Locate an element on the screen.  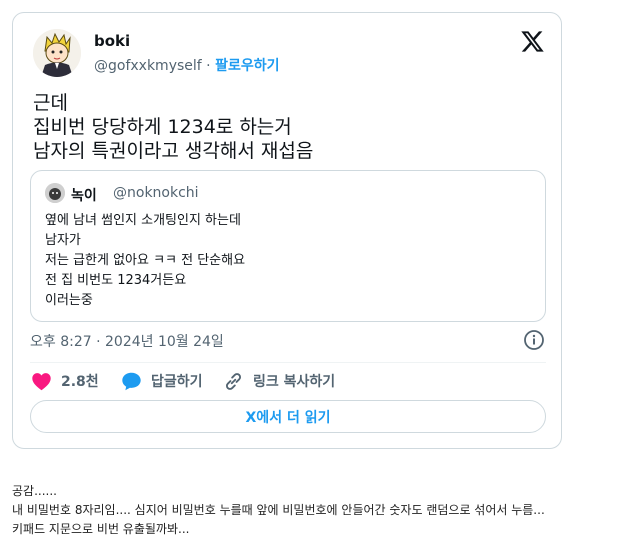
tweet-text-line: 집비번 당당하게 1234로 하는거 is located at coordinates (162, 127).